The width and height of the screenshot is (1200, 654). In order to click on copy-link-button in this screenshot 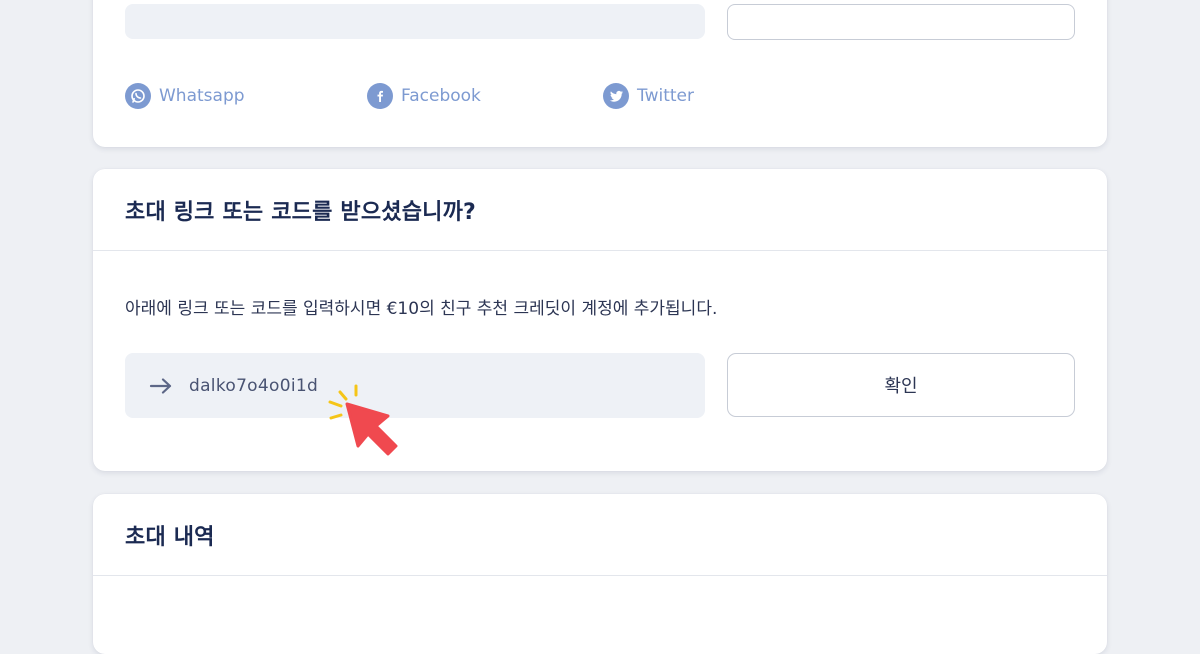, I will do `click(901, 22)`.